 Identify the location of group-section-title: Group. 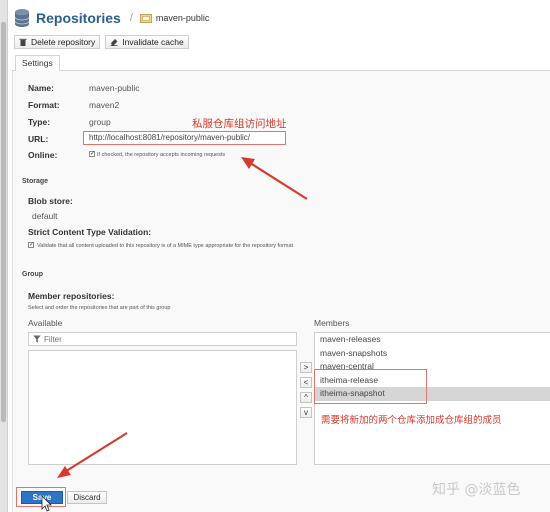
(32, 274).